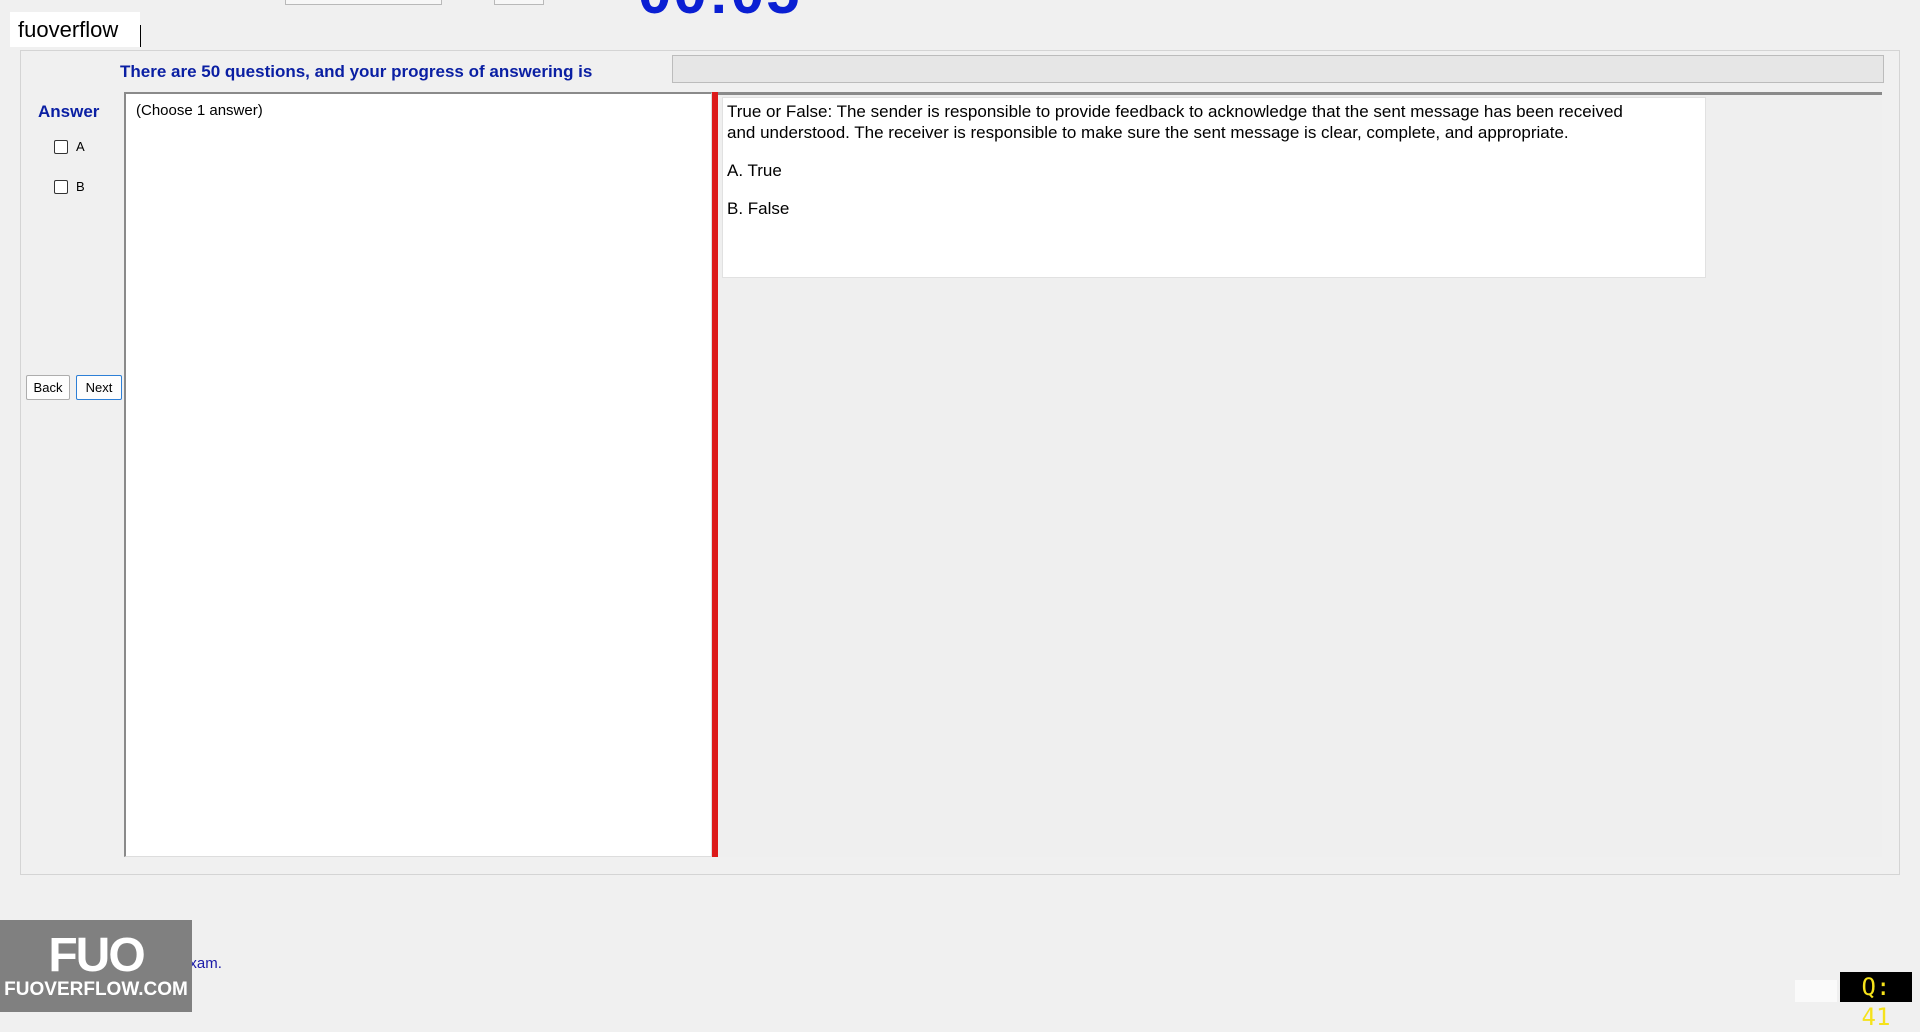 This screenshot has width=1920, height=1032. I want to click on question-number-badge: Q: 41, so click(1876, 1001).